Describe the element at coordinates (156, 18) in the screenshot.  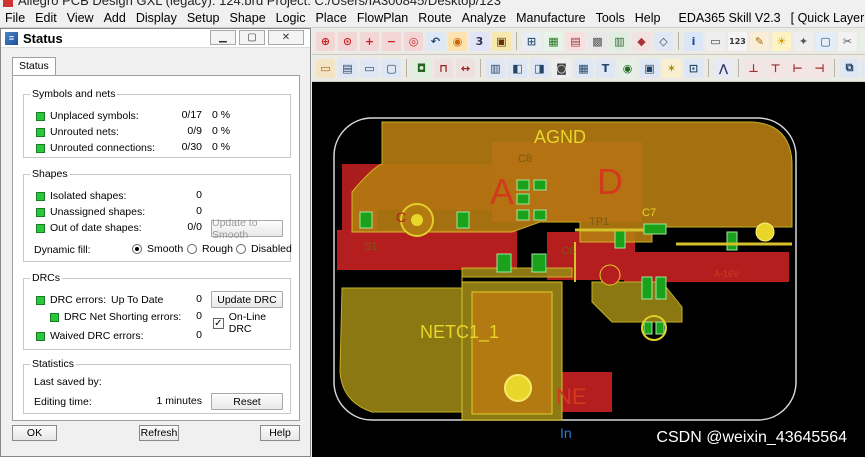
I see `menu-display: Display` at that location.